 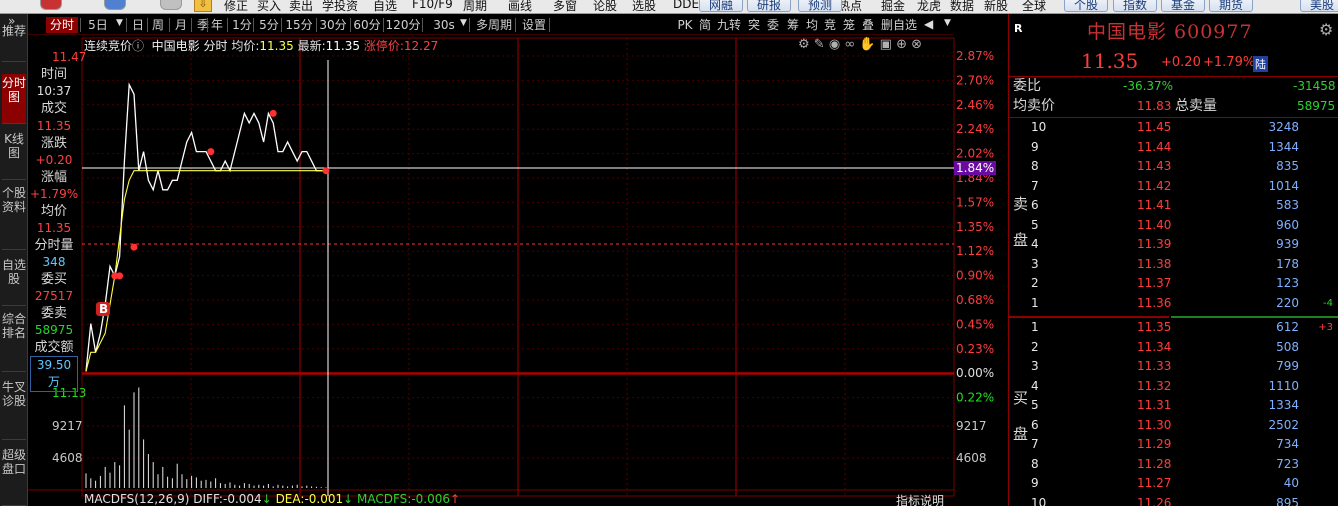 What do you see at coordinates (1173, 464) in the screenshot?
I see `buy-row: 8 11.28 723` at bounding box center [1173, 464].